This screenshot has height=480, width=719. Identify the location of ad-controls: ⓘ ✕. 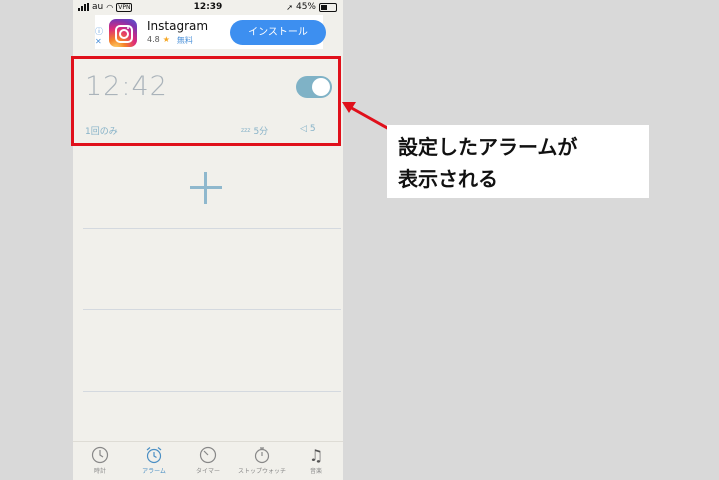
(99, 37).